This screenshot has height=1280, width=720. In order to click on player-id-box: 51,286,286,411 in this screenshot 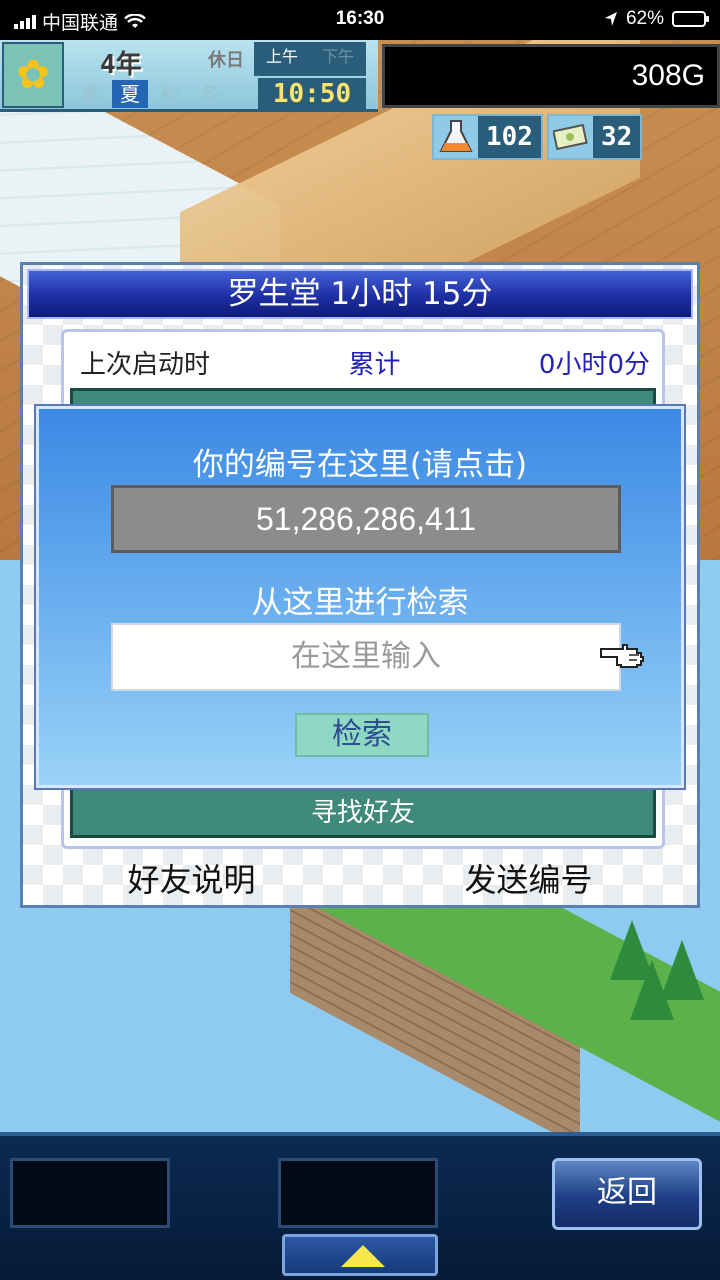, I will do `click(366, 519)`.